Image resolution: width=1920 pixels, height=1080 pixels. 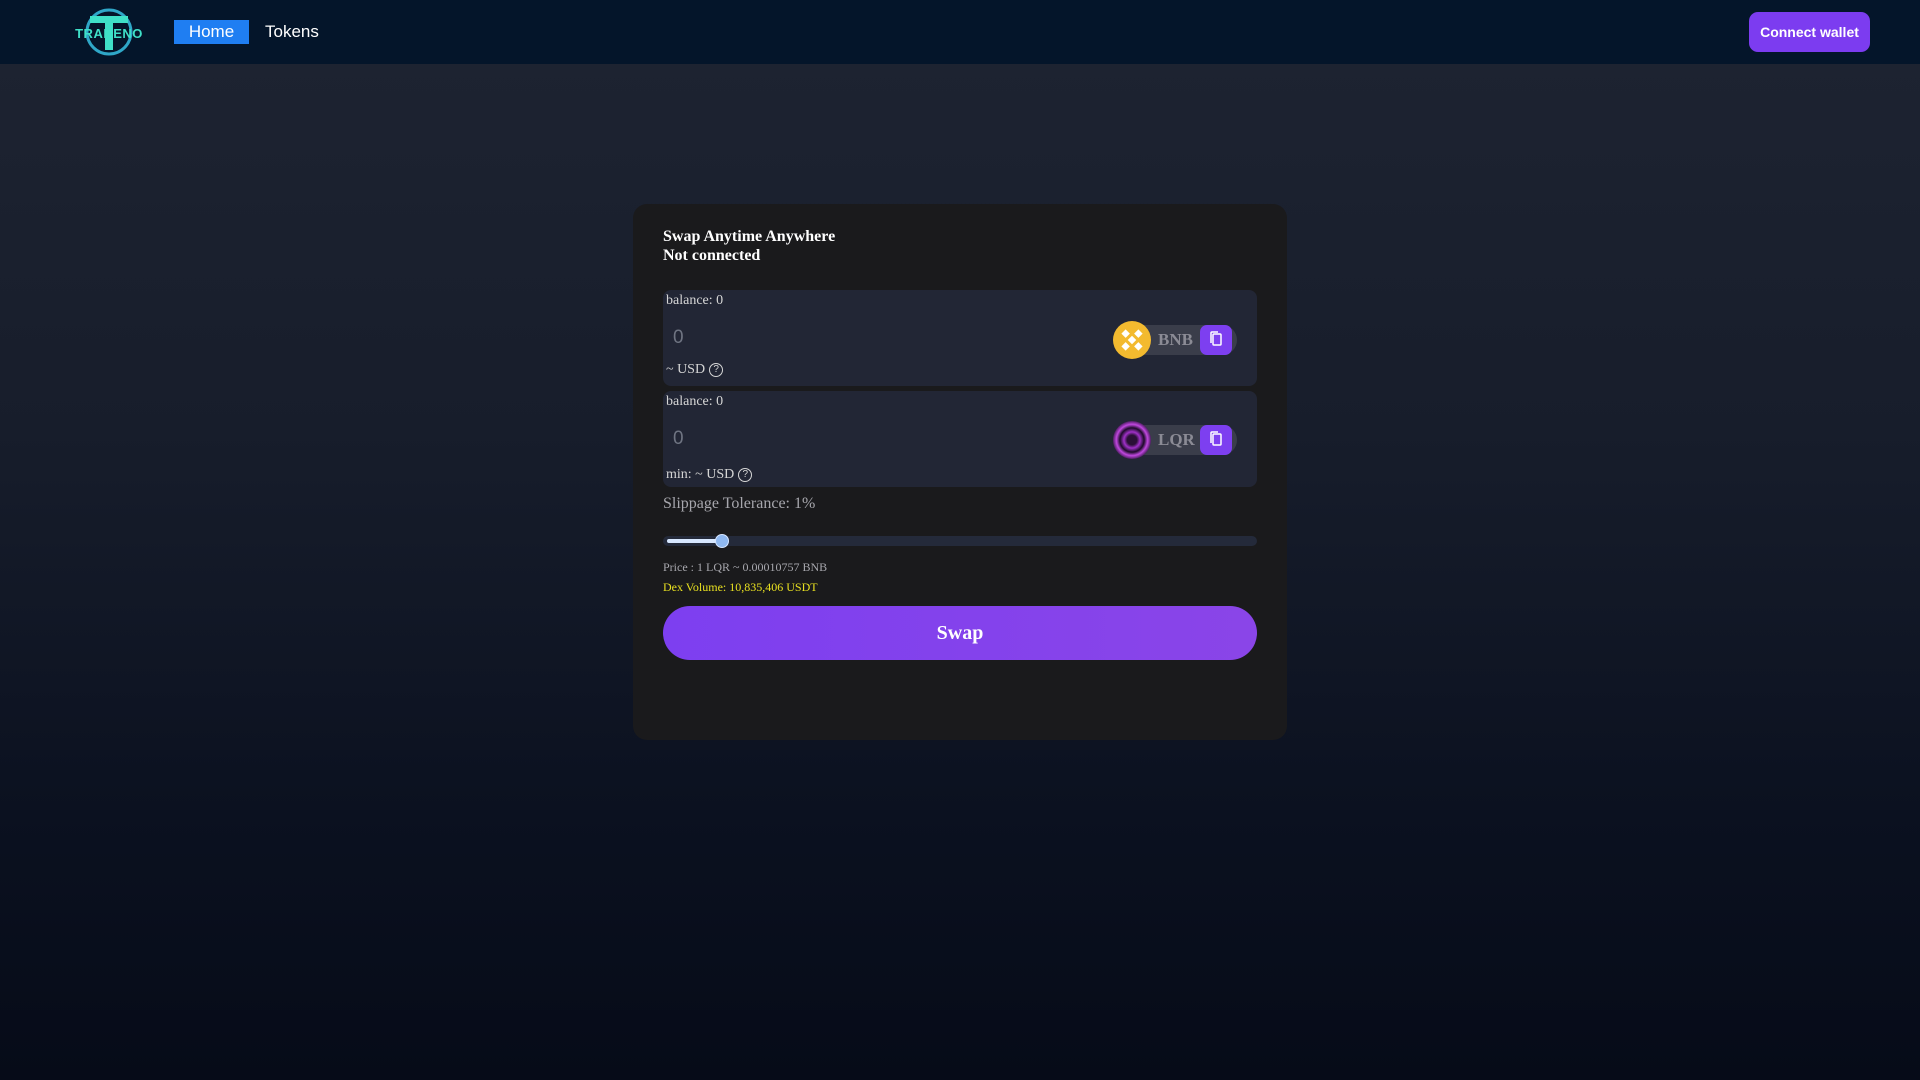 I want to click on to-amount-input, so click(x=883, y=439).